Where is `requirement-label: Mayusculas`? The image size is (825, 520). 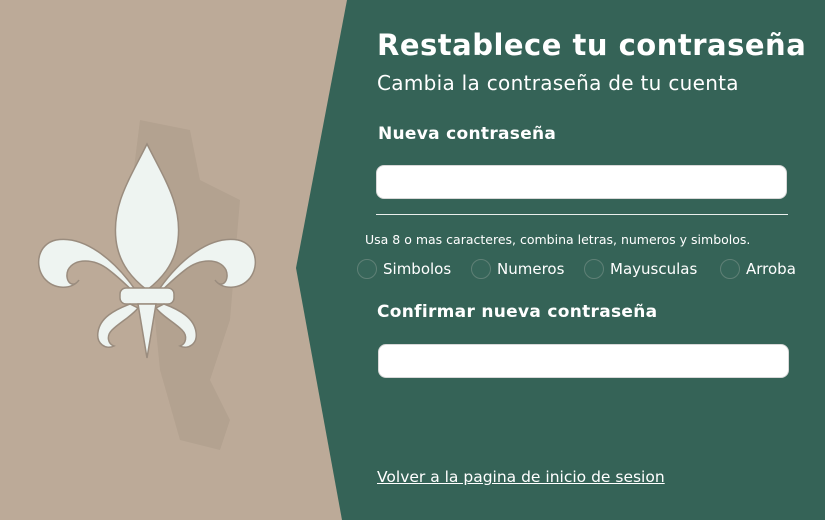
requirement-label: Mayusculas is located at coordinates (654, 269).